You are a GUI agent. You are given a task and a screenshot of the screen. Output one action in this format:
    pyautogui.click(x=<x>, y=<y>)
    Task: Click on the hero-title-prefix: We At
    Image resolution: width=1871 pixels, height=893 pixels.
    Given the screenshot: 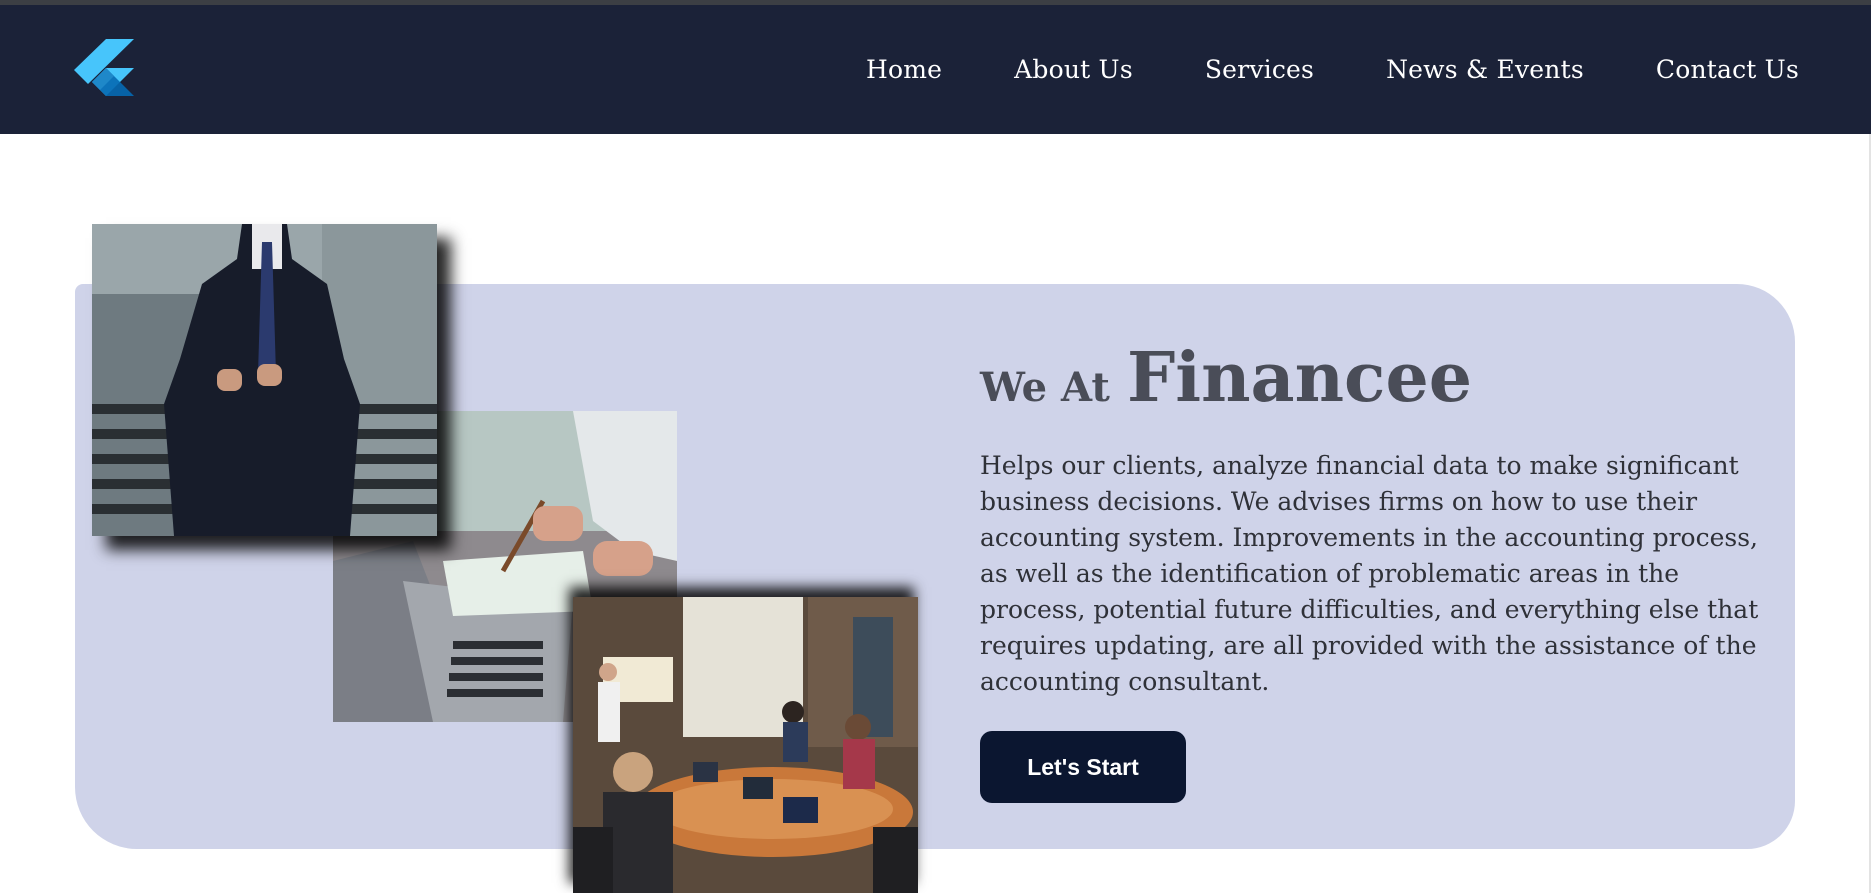 What is the action you would take?
    pyautogui.click(x=1045, y=387)
    